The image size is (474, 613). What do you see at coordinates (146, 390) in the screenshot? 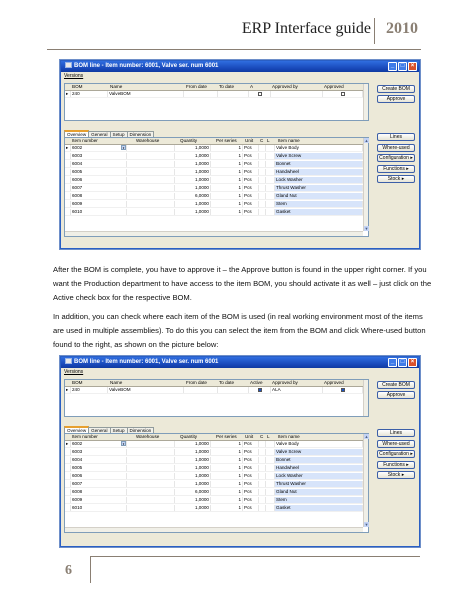
I see `bom-name: ValveBOM` at bounding box center [146, 390].